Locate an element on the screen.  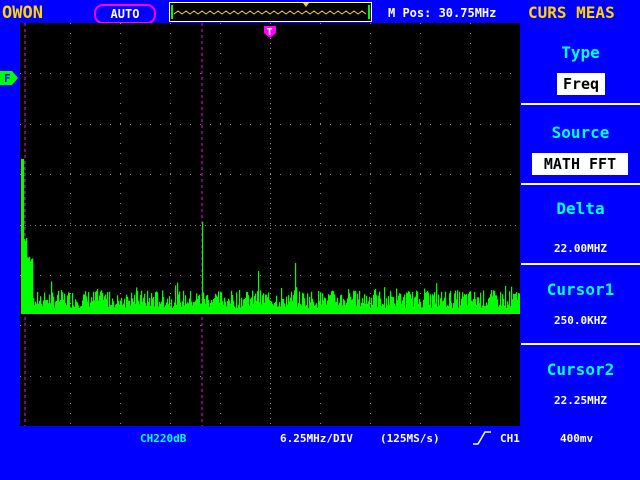
menu-item-delta: Delta 22.00MHZ is located at coordinates (580, 223).